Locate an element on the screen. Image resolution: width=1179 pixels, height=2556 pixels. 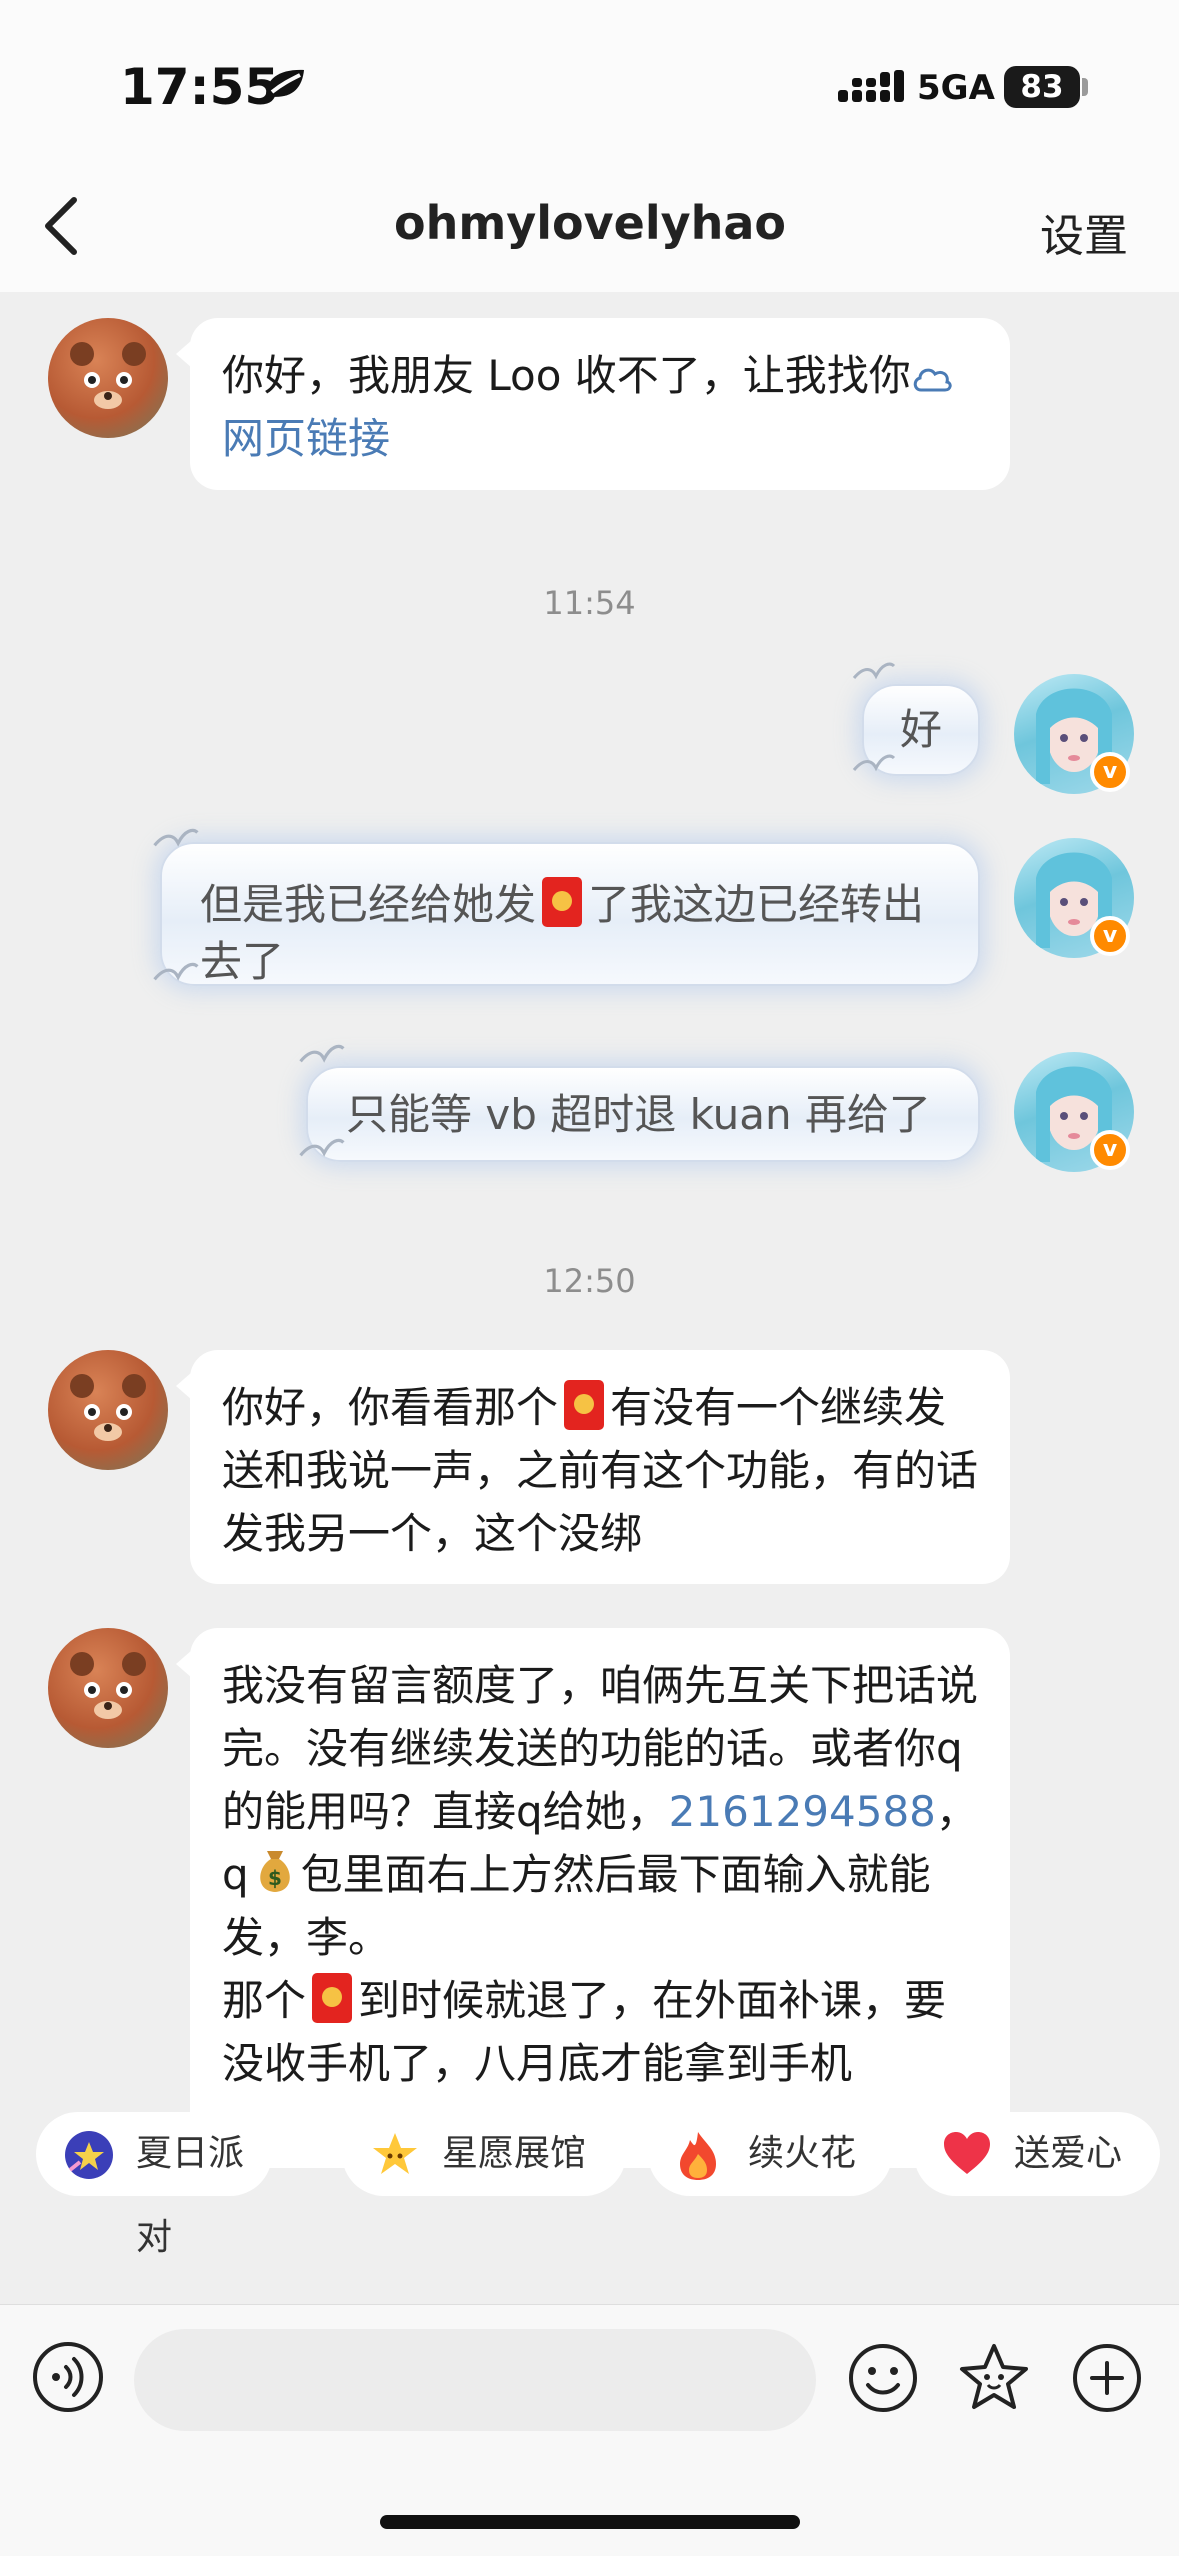
message-text: 你好，我朋友 Loo 收不了，让我找你 is located at coordinates (566, 375).